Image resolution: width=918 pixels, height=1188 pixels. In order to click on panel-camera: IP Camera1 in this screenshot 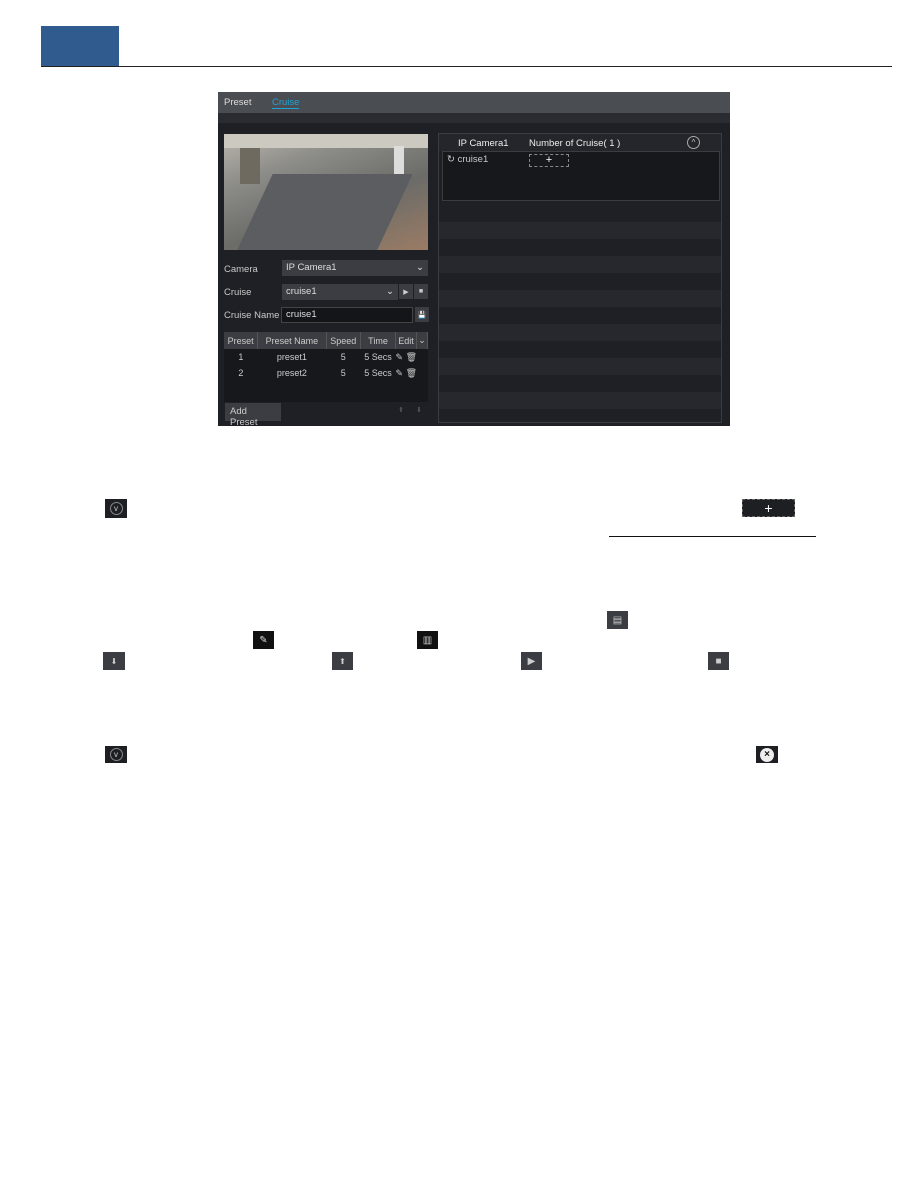, I will do `click(483, 143)`.